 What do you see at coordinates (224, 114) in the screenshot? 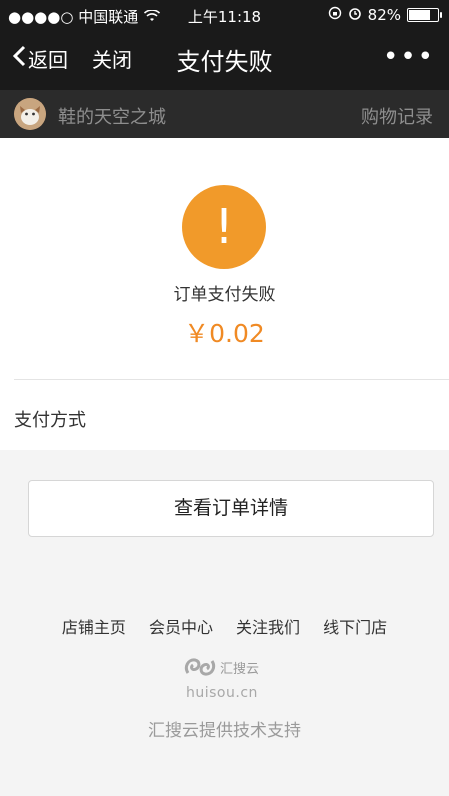
I see `shop-bar: 鞋的天空之城 购物记录` at bounding box center [224, 114].